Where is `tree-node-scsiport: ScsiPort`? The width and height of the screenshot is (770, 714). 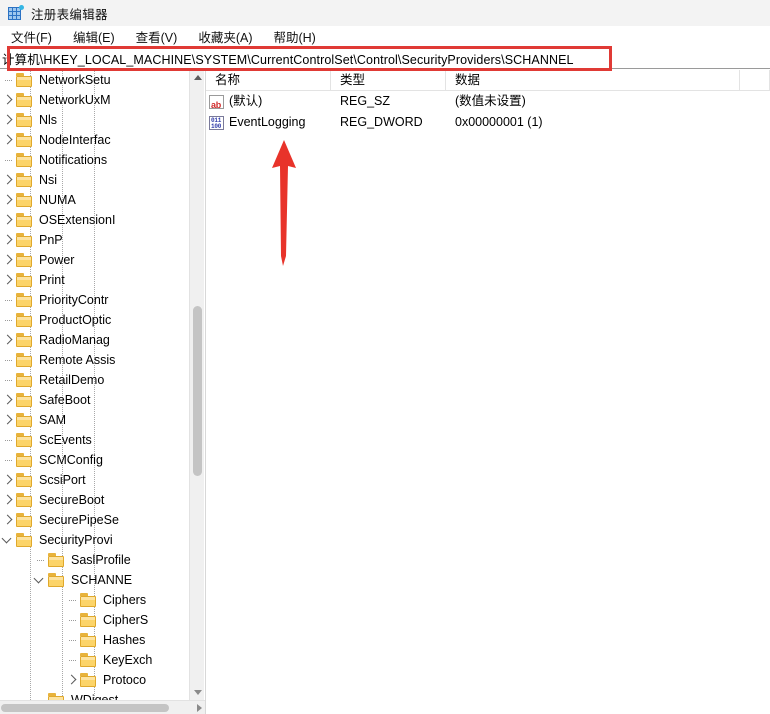 tree-node-scsiport: ScsiPort is located at coordinates (95, 480).